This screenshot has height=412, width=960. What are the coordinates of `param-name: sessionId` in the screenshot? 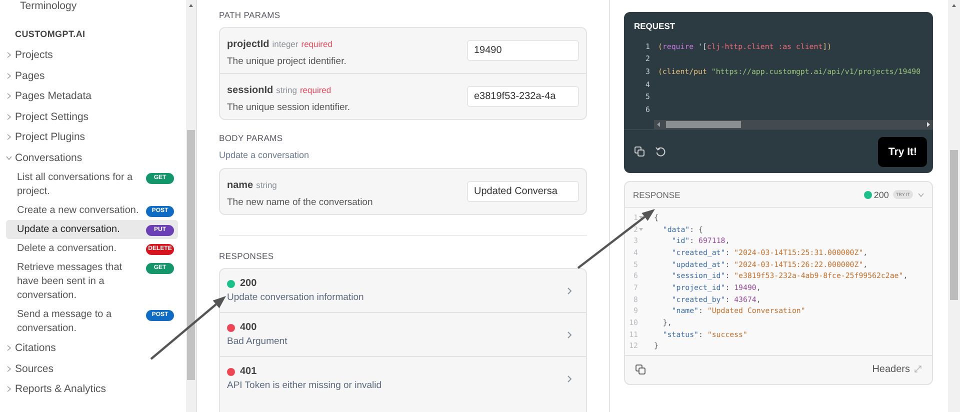 It's located at (250, 90).